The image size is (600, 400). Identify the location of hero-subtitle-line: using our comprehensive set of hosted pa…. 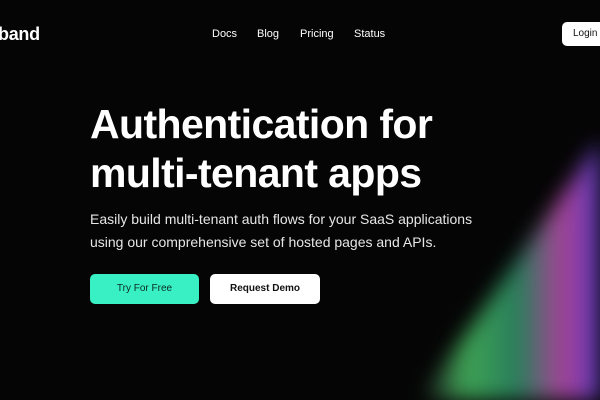
(263, 242).